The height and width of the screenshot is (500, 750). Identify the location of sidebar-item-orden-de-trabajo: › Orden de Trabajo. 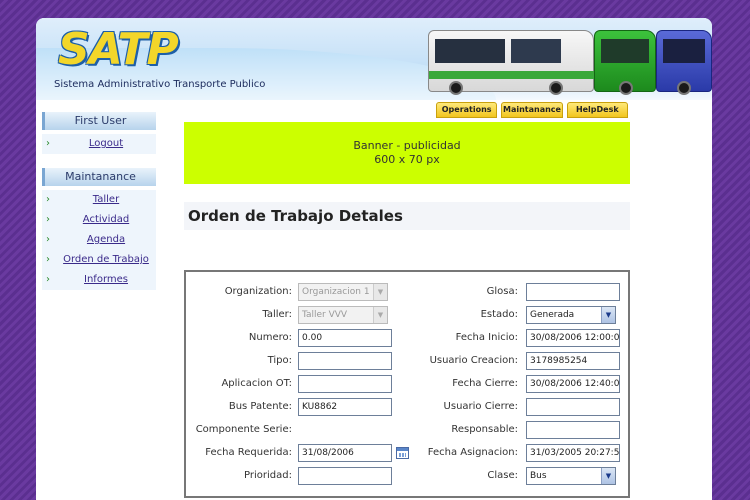
(99, 260).